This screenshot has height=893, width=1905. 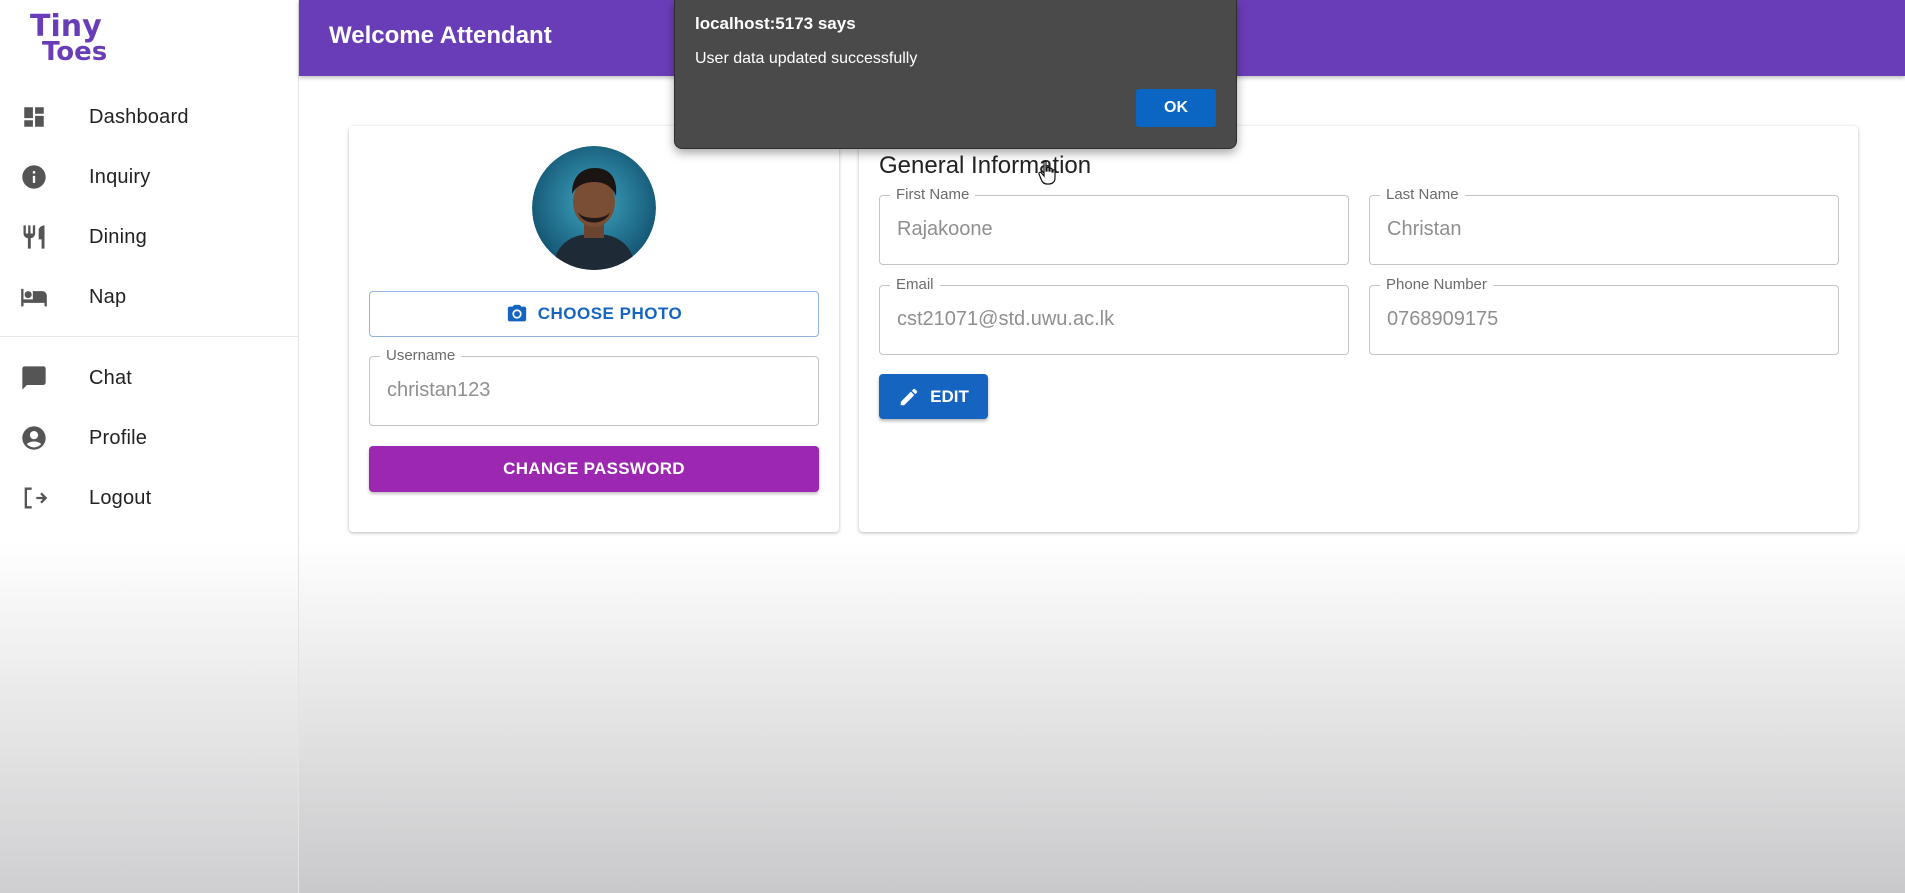 I want to click on tiny-toes-logo: Tiny Toes, so click(x=68, y=35).